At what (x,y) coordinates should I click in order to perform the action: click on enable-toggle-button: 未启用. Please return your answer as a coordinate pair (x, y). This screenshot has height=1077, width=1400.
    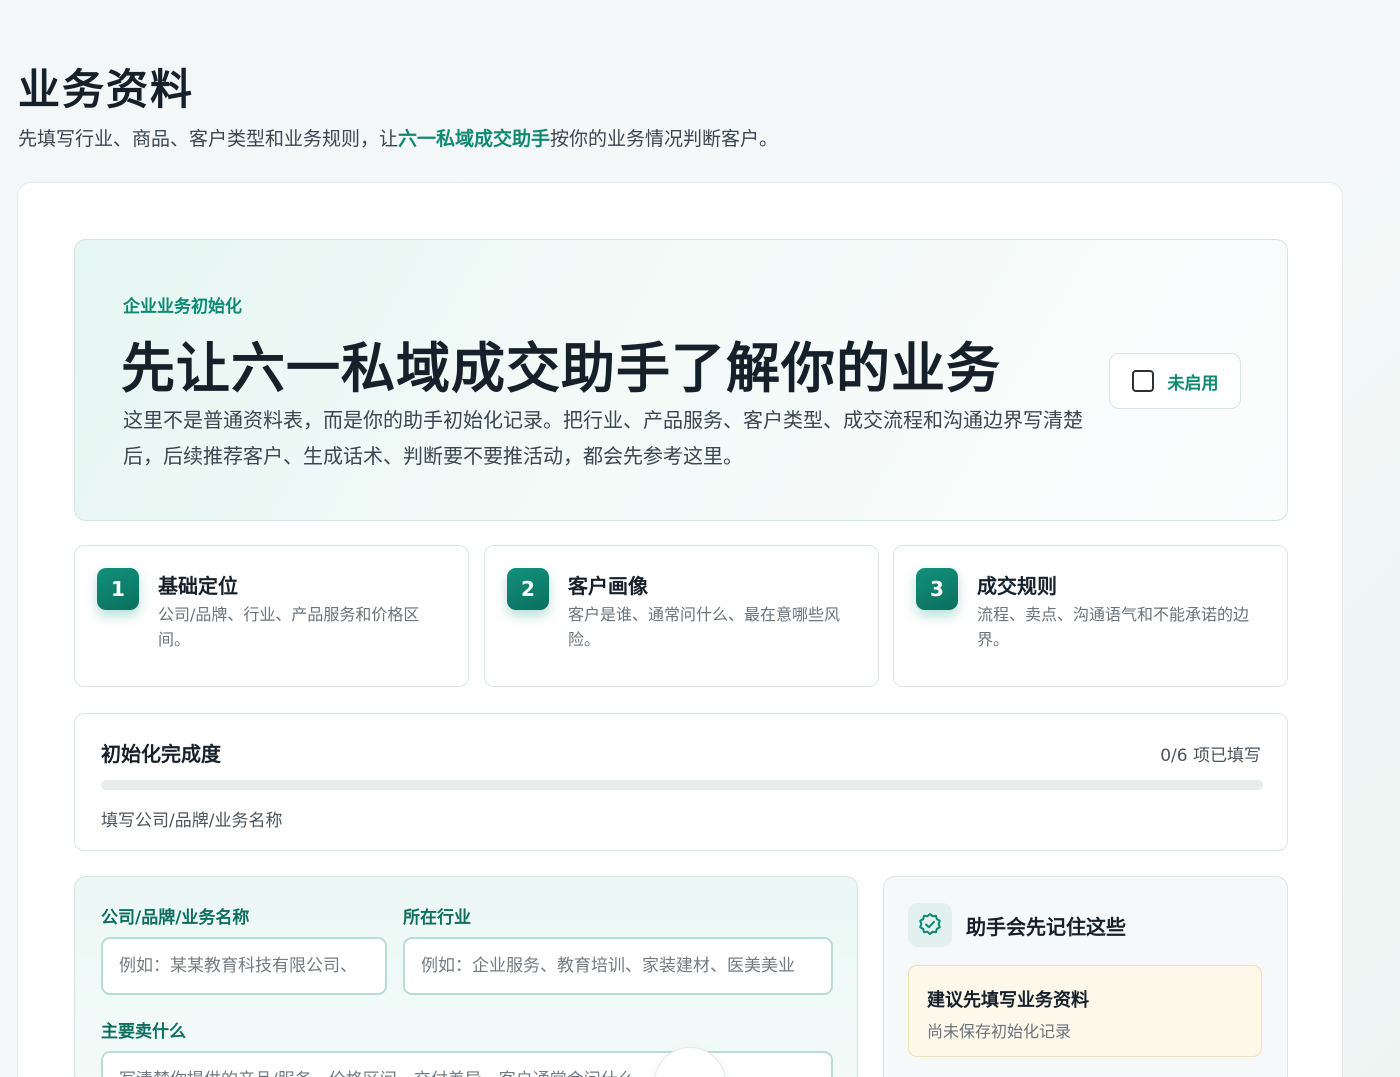
    Looking at the image, I should click on (1175, 381).